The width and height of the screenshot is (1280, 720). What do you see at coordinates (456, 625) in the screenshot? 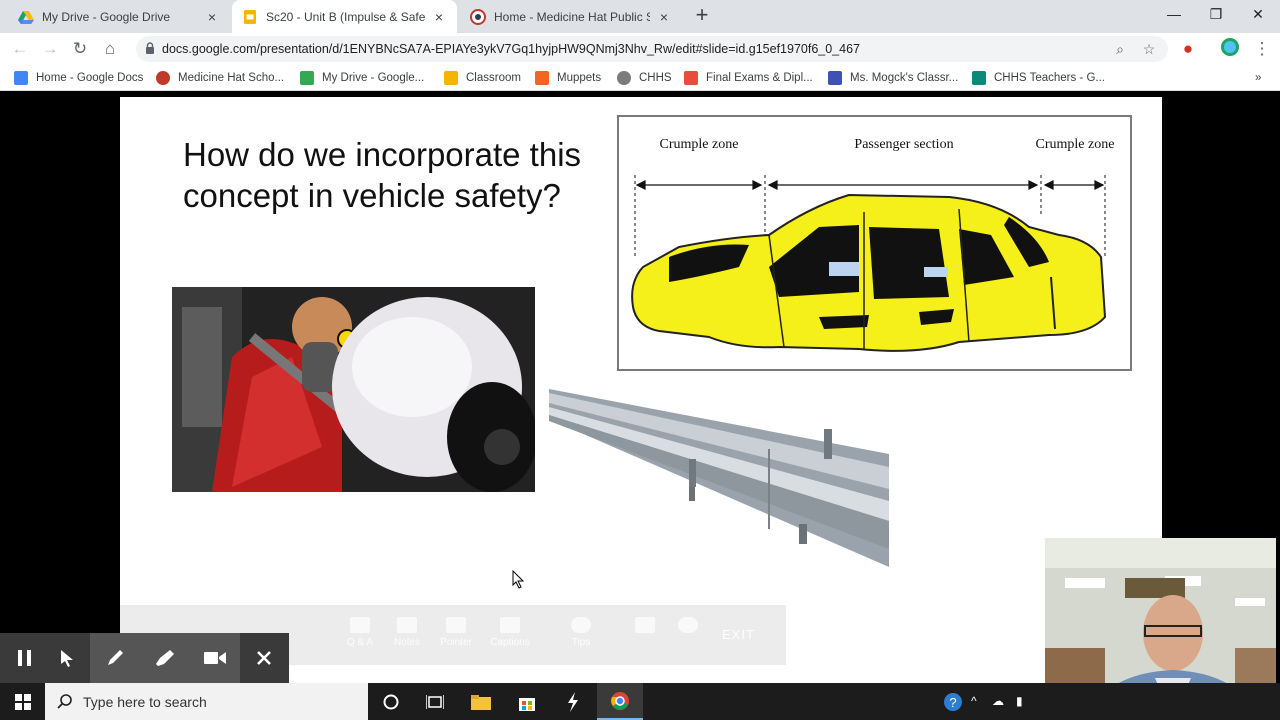
I see `pointer-icon` at bounding box center [456, 625].